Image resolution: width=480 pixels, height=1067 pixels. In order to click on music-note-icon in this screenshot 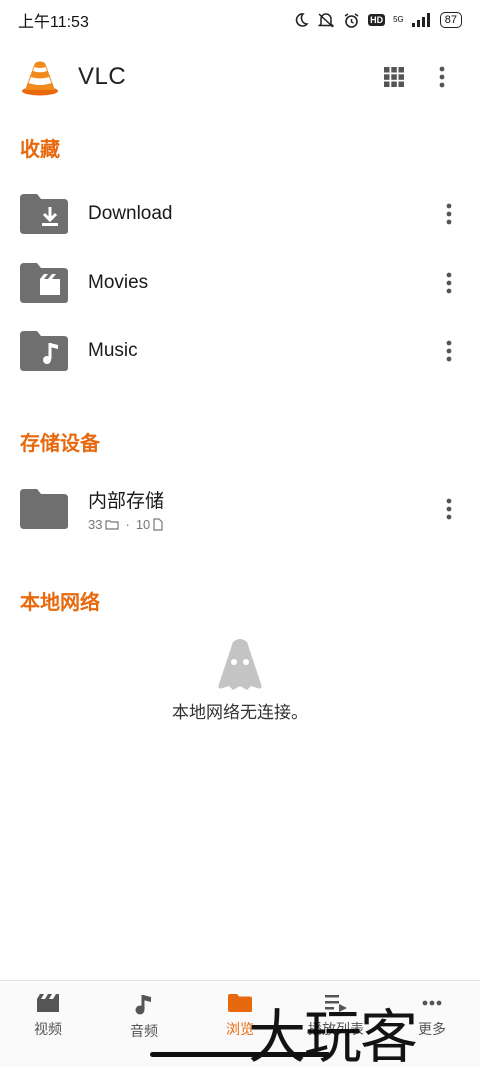, I will do `click(143, 1005)`.